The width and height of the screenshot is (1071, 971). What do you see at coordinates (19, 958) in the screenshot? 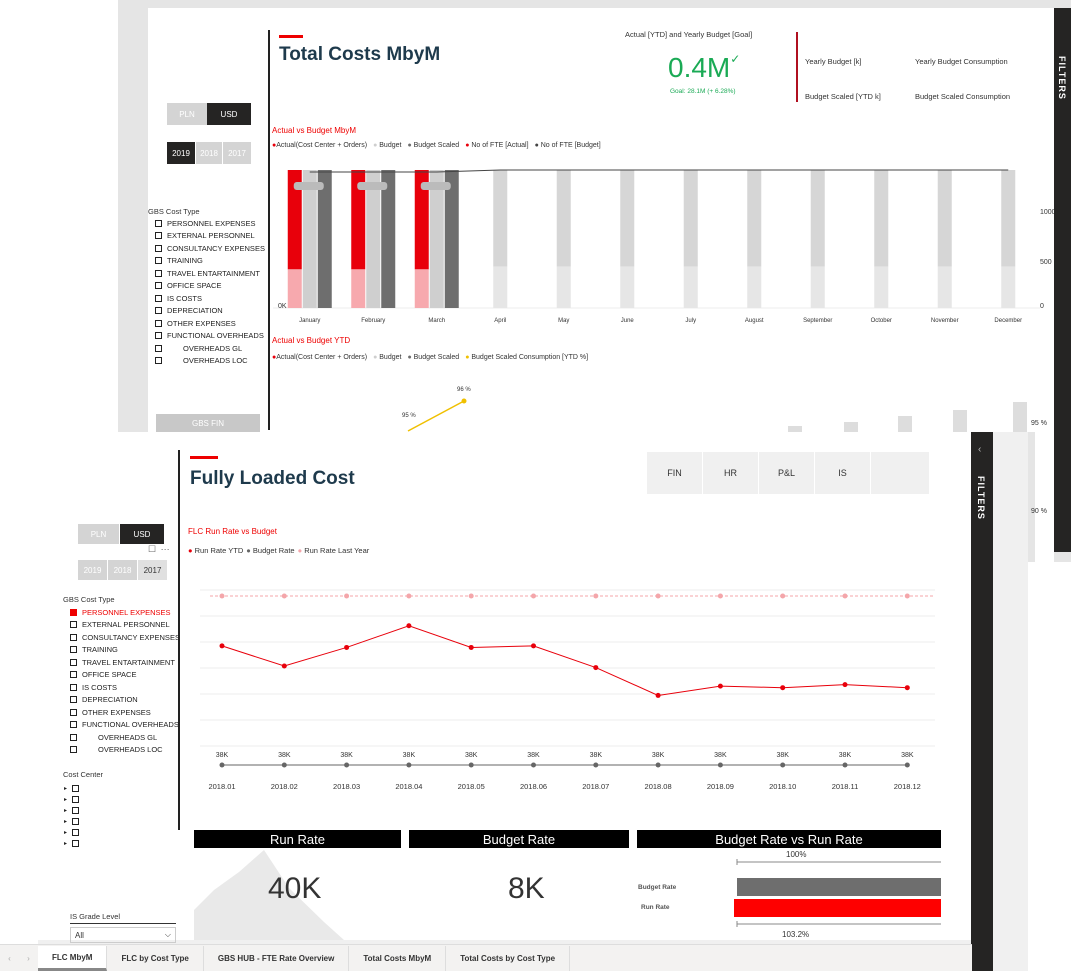
I see `tab-scroll-arrows: ‹ ›` at bounding box center [19, 958].